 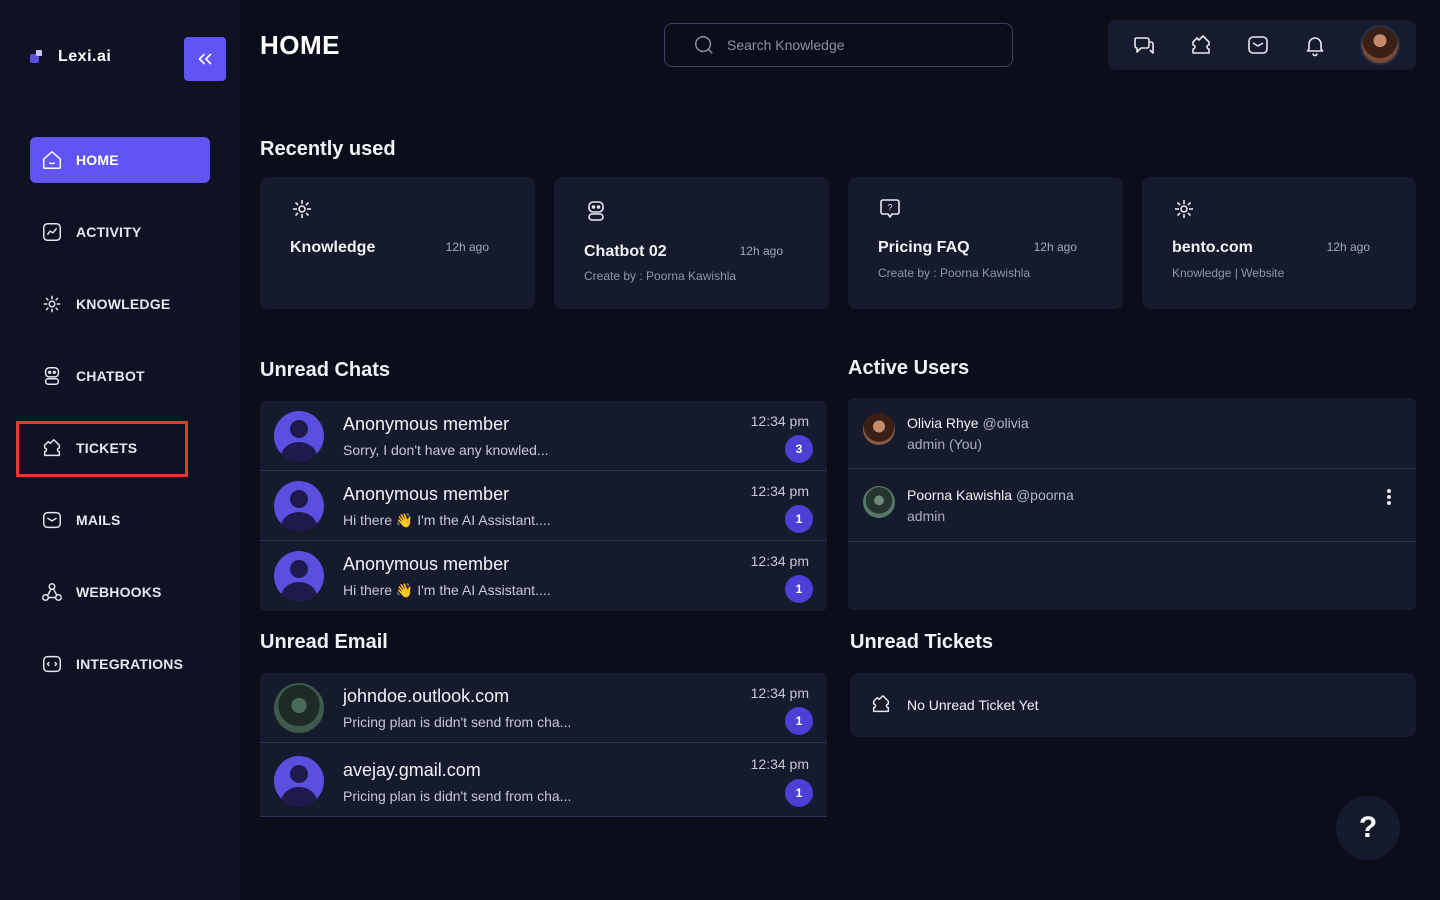 What do you see at coordinates (1212, 247) in the screenshot?
I see `card-title: bento.com` at bounding box center [1212, 247].